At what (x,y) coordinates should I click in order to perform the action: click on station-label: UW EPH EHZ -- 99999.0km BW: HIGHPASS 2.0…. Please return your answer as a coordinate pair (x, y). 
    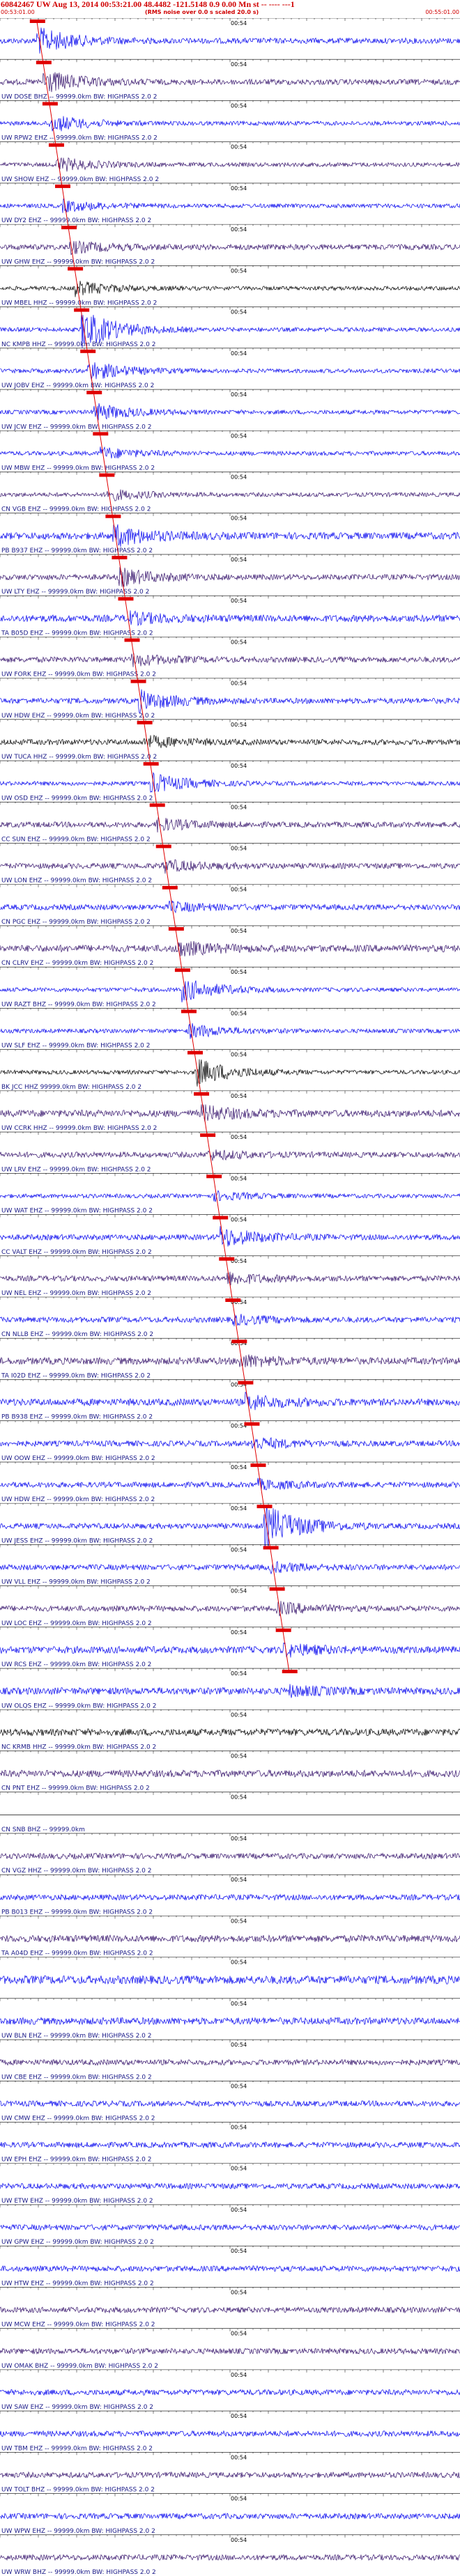
    Looking at the image, I should click on (76, 2160).